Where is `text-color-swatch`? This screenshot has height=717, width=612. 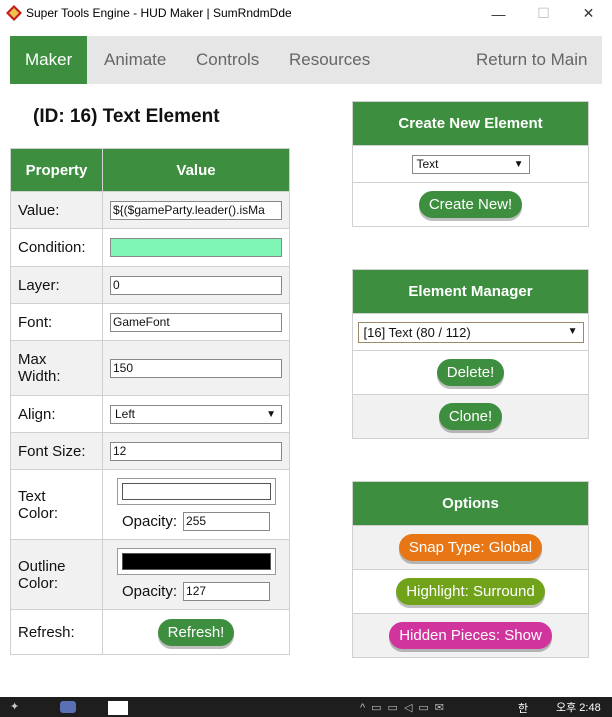
text-color-swatch is located at coordinates (196, 491).